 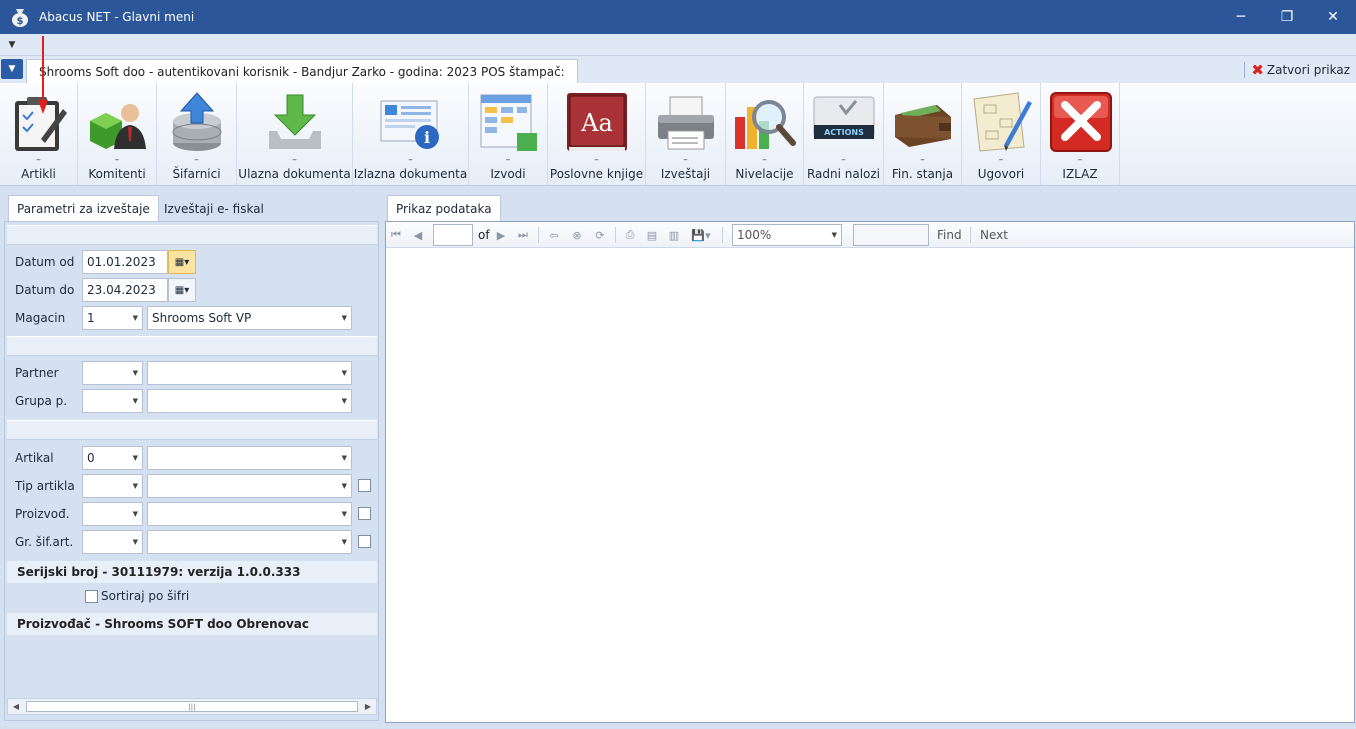 What do you see at coordinates (678, 17) in the screenshot?
I see `title-bar: $ Abacus NET - Glavni meni ─ ❐ ✕` at bounding box center [678, 17].